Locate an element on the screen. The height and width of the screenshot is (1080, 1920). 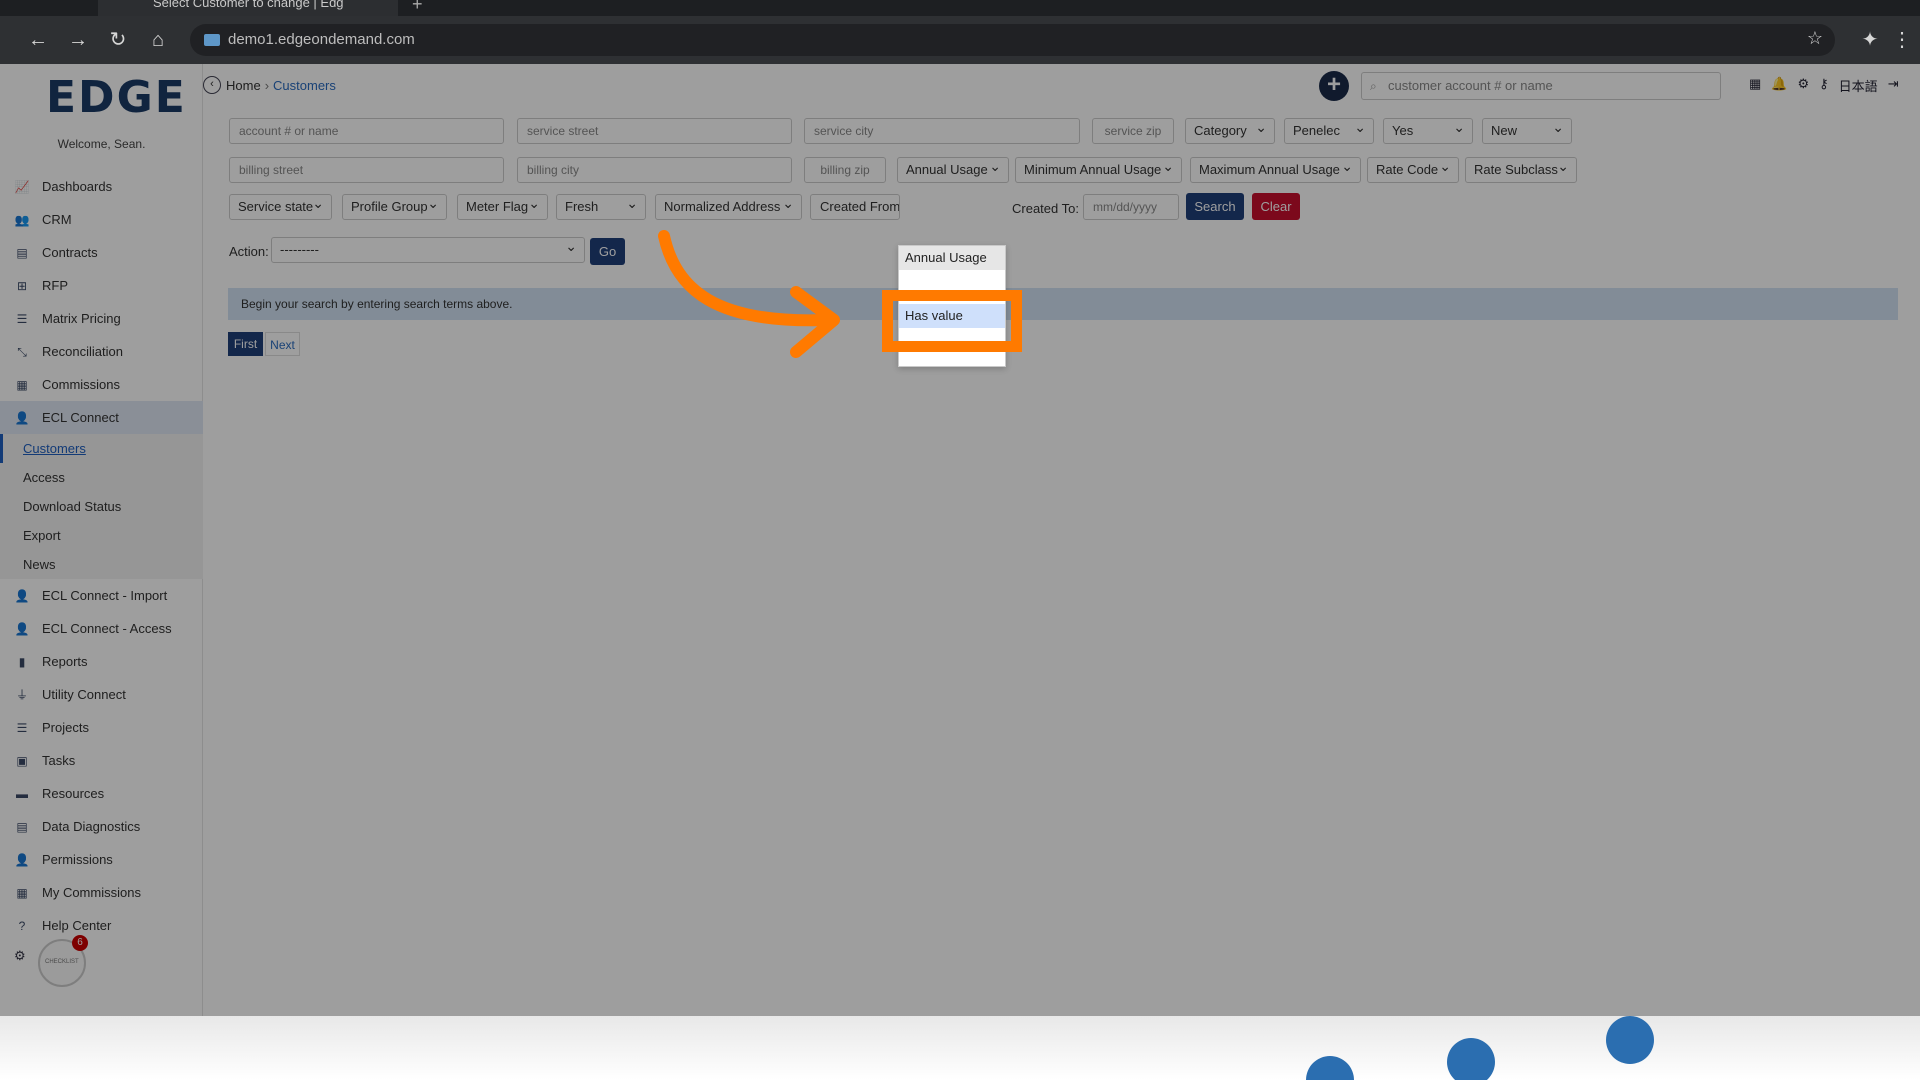
user-icon: 👤 is located at coordinates (22, 859).